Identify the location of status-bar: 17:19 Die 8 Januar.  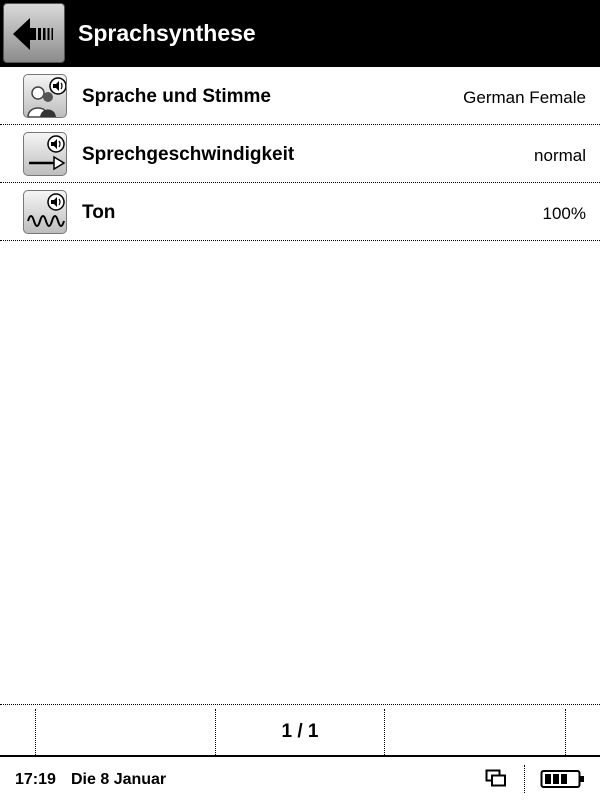
(300, 779).